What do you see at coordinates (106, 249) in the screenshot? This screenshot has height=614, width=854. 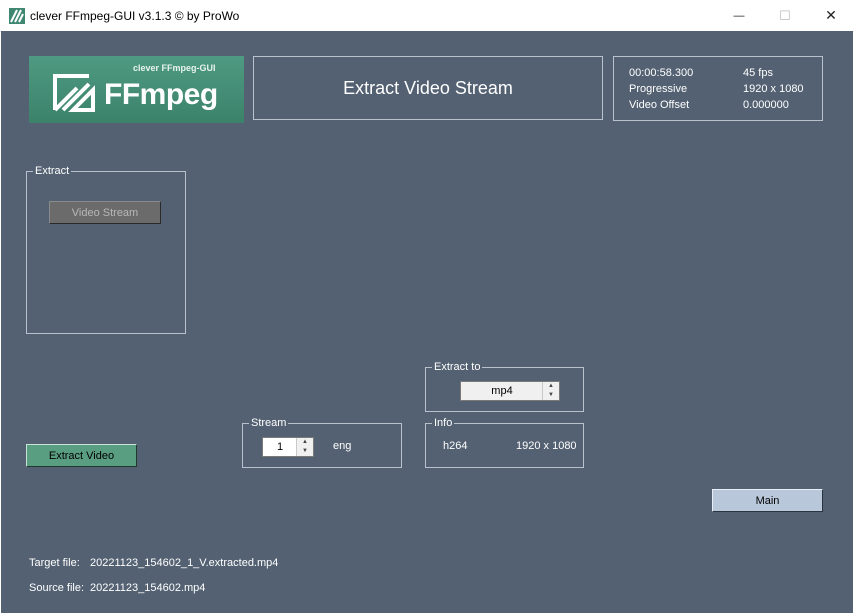 I see `extract-group: Extract` at bounding box center [106, 249].